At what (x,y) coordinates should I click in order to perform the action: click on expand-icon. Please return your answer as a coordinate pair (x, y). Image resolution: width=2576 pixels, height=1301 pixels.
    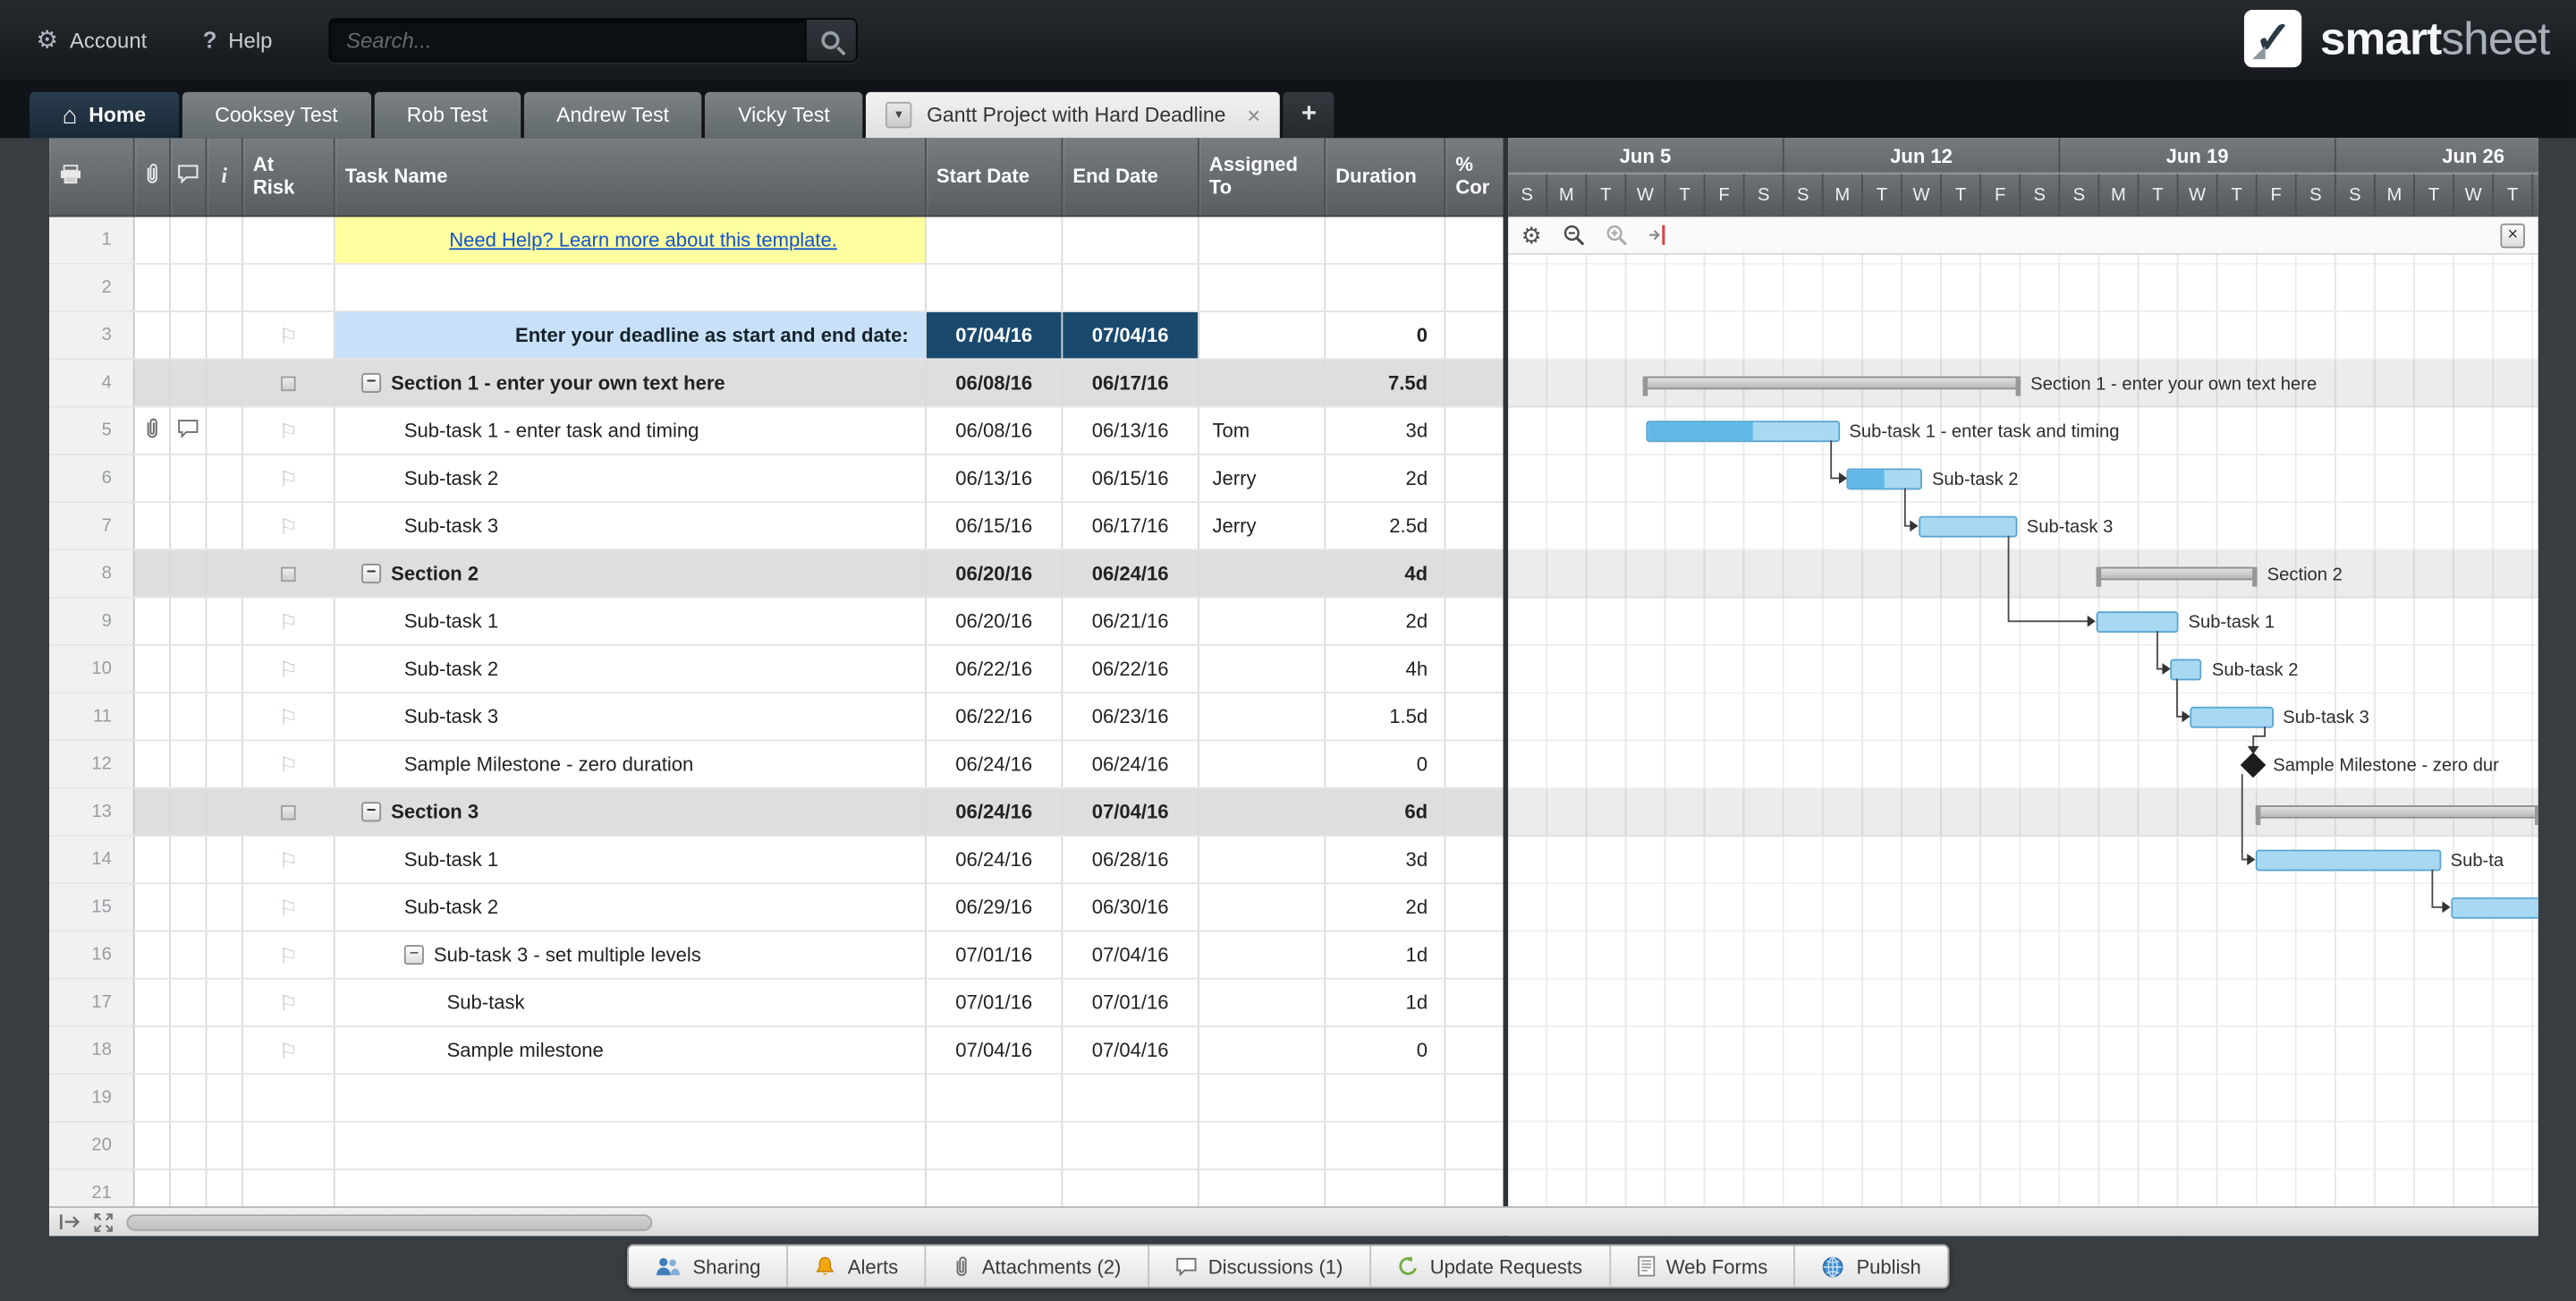
    Looking at the image, I should click on (104, 1222).